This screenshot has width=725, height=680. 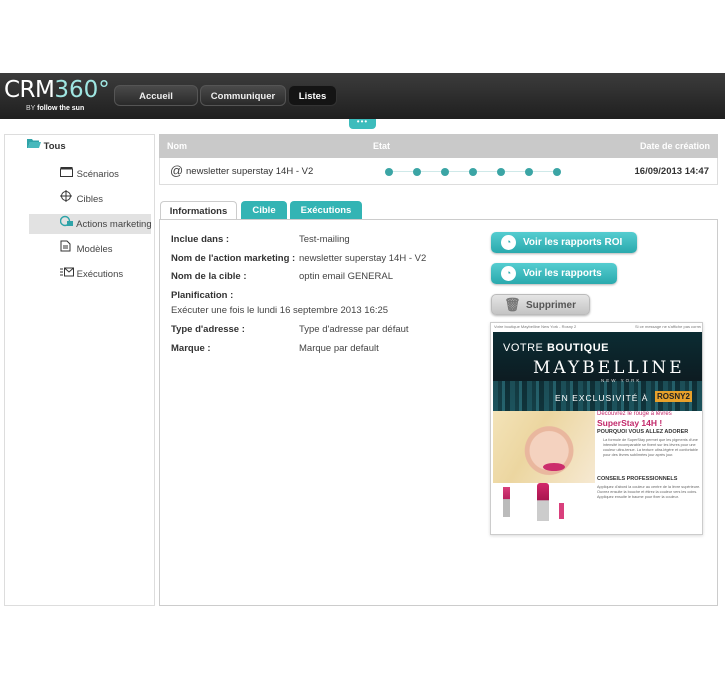 I want to click on email-at-icon: @, so click(x=177, y=170).